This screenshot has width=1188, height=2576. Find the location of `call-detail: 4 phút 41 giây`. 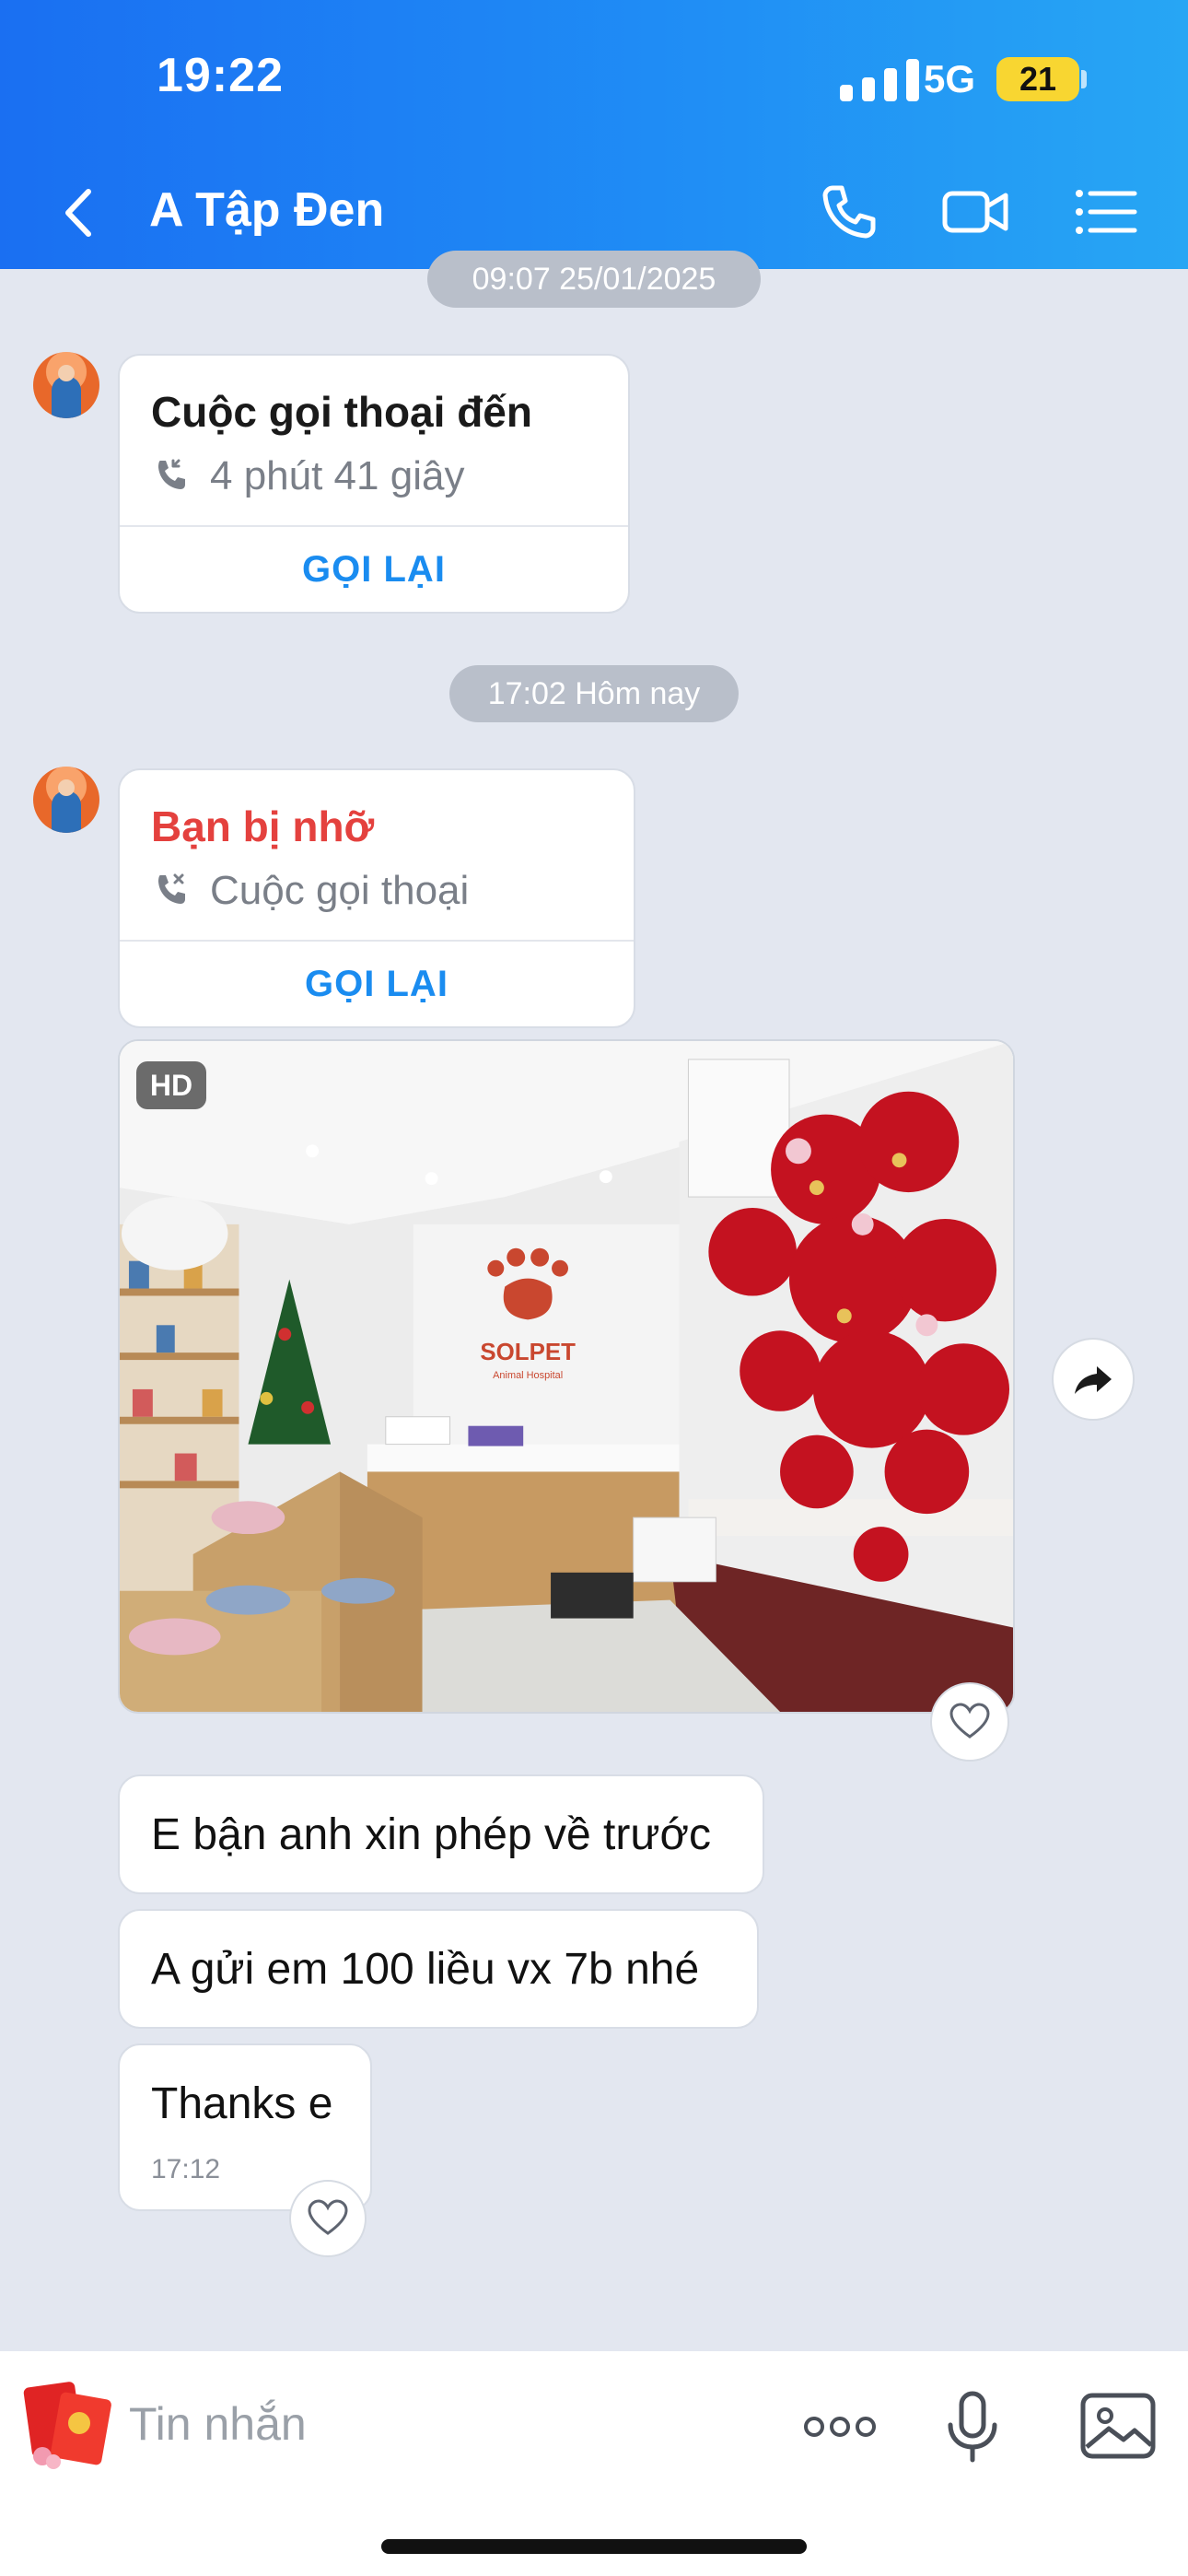

call-detail: 4 phút 41 giây is located at coordinates (307, 476).